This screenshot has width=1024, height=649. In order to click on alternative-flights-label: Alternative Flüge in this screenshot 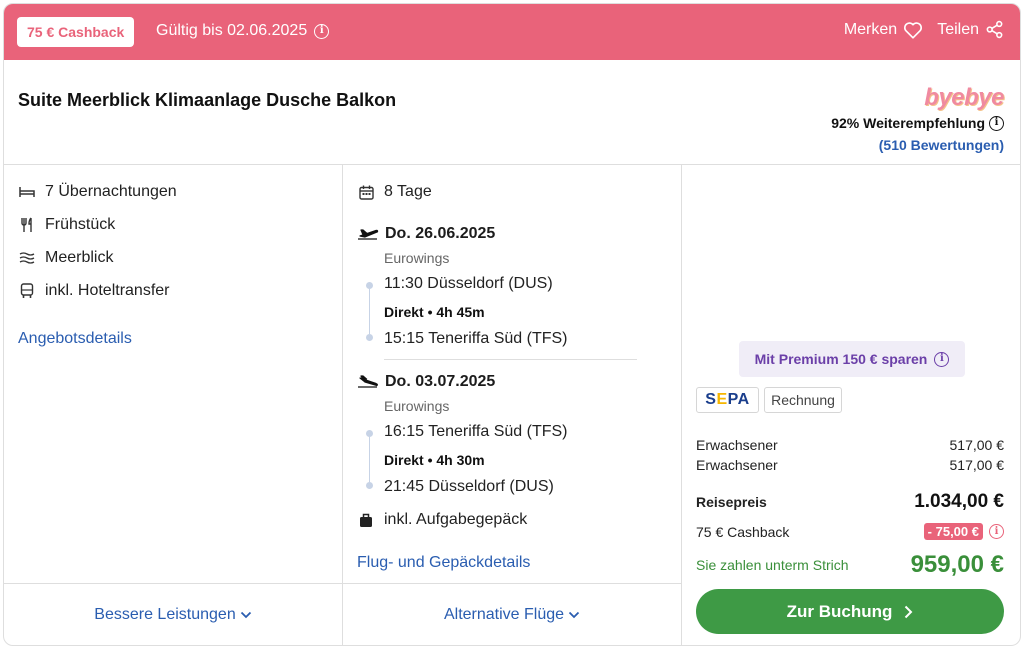, I will do `click(504, 614)`.